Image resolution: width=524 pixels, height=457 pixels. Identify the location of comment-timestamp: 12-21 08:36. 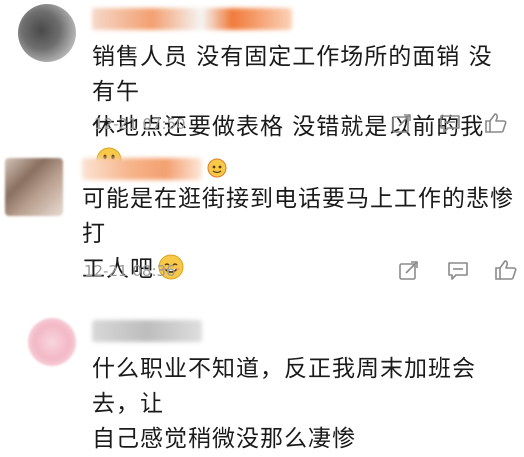
(130, 271).